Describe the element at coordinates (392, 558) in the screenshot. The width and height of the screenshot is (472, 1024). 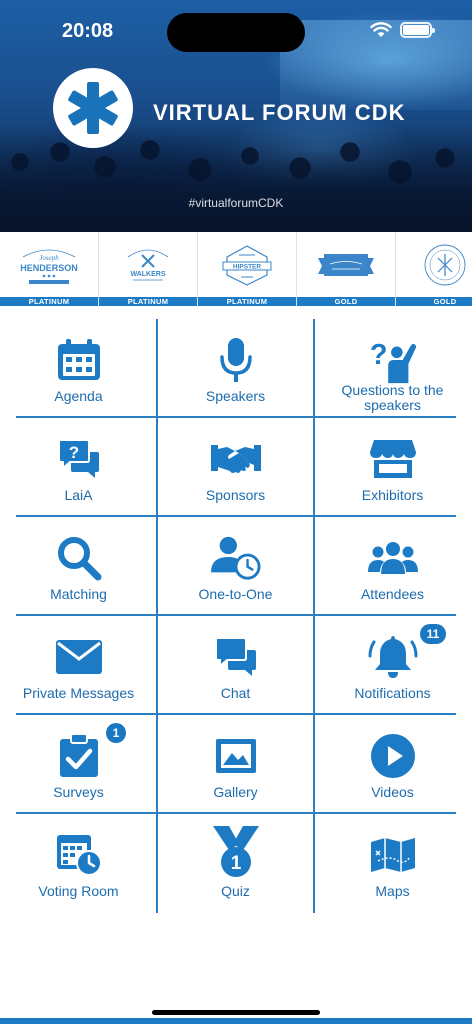
I see `users-group-icon` at that location.